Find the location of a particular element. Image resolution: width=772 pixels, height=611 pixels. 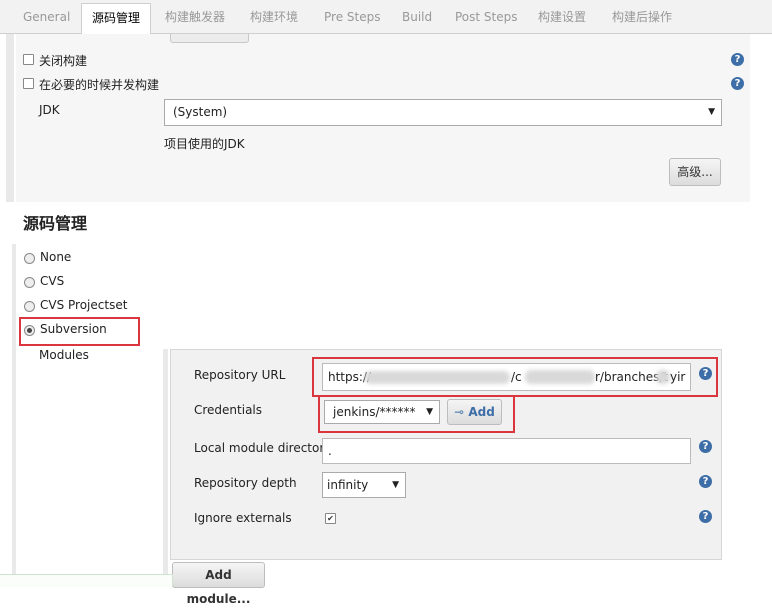

scm-cvs-label: CVS is located at coordinates (52, 281).